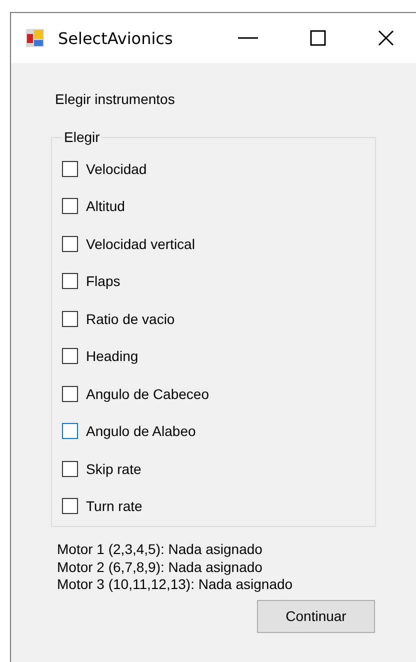  I want to click on checkbox-option: Velocidad vertical, so click(218, 243).